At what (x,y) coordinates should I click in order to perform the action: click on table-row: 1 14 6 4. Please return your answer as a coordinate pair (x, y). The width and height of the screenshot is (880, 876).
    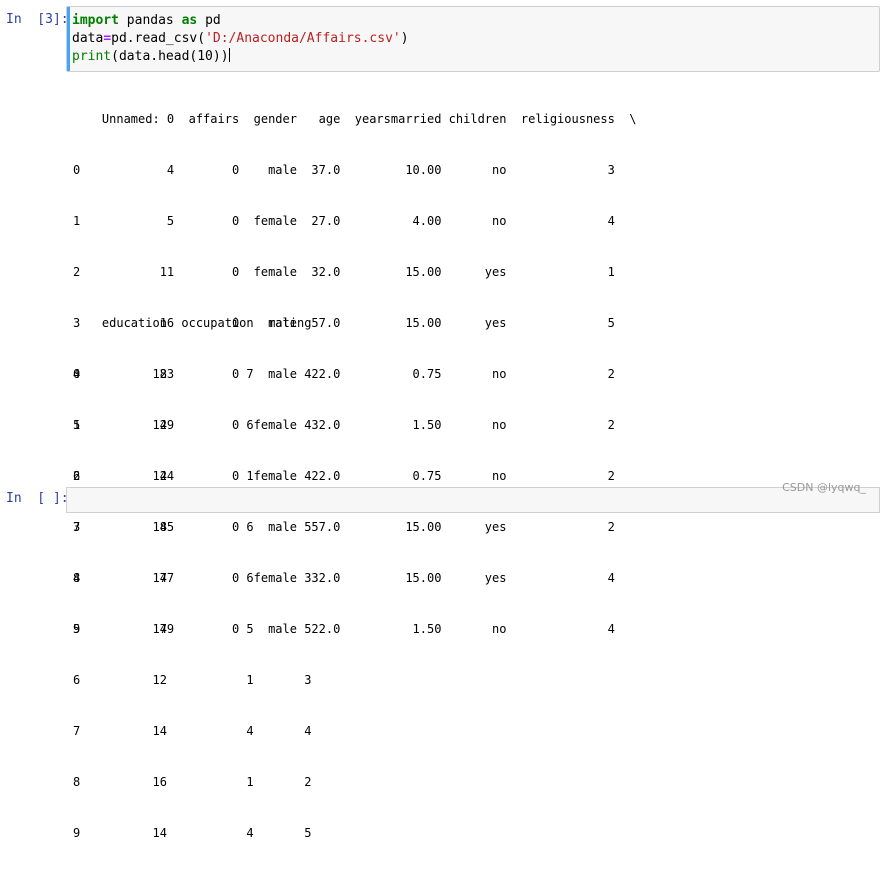
    Looking at the image, I should click on (192, 425).